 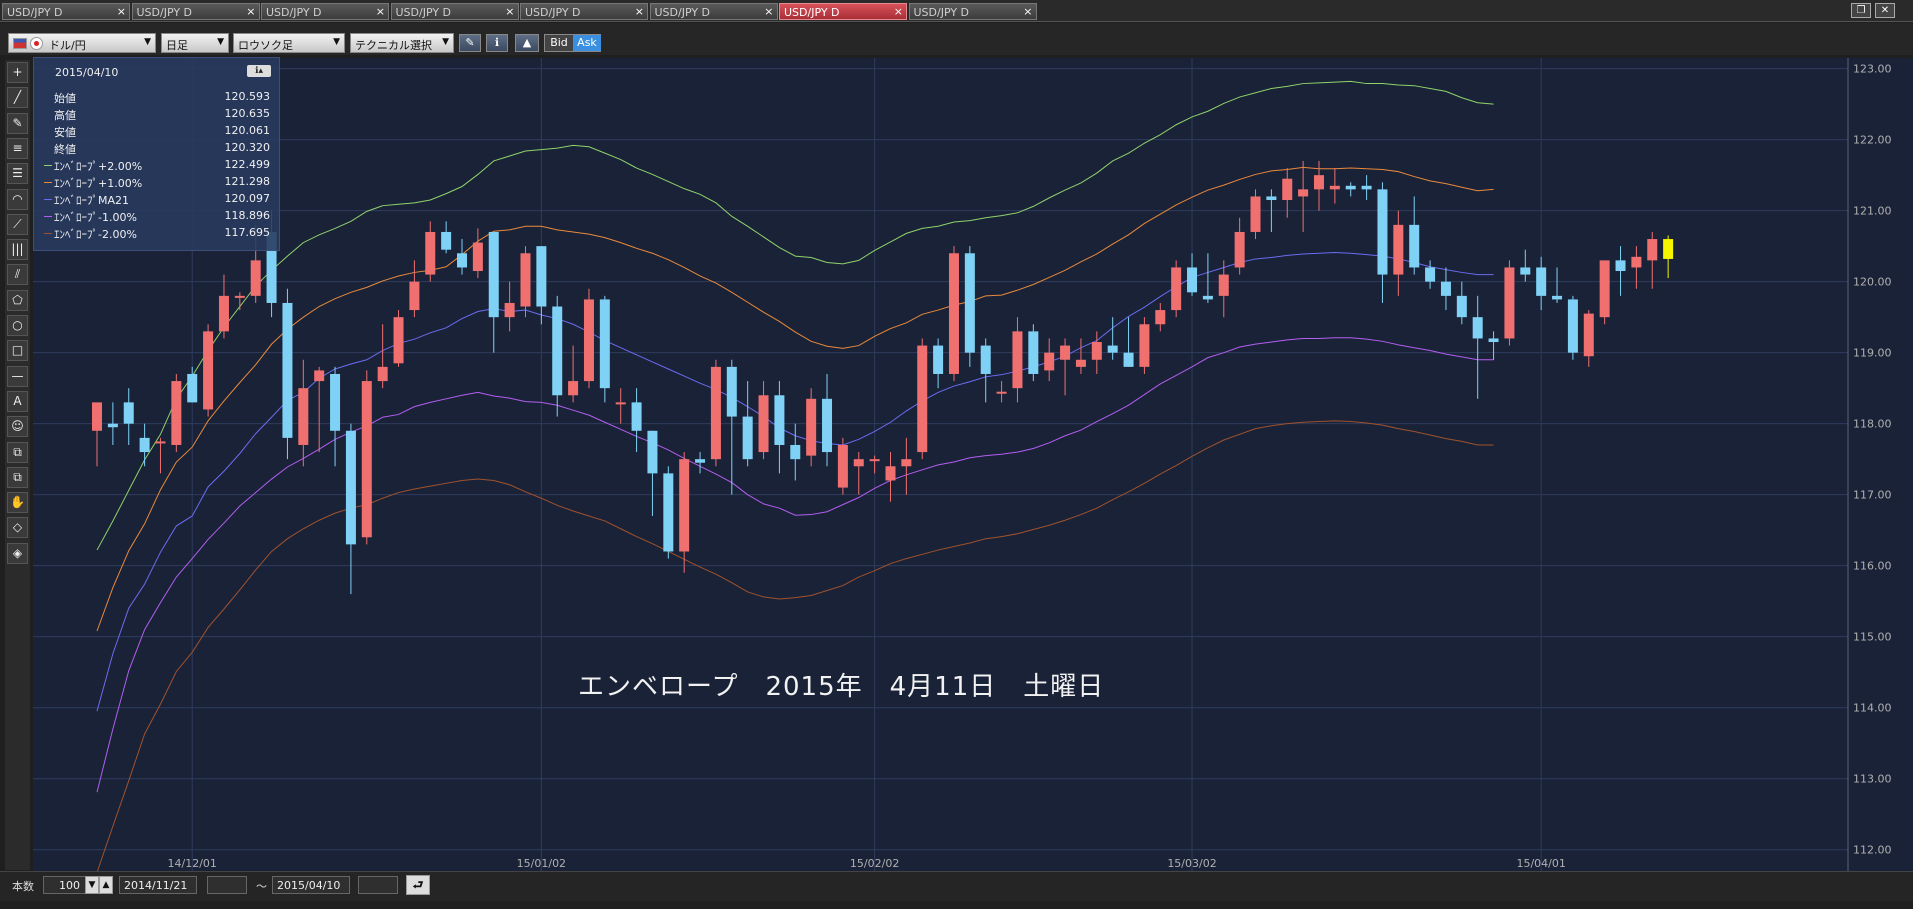 I want to click on chevron-down-icon: ▼, so click(x=220, y=42).